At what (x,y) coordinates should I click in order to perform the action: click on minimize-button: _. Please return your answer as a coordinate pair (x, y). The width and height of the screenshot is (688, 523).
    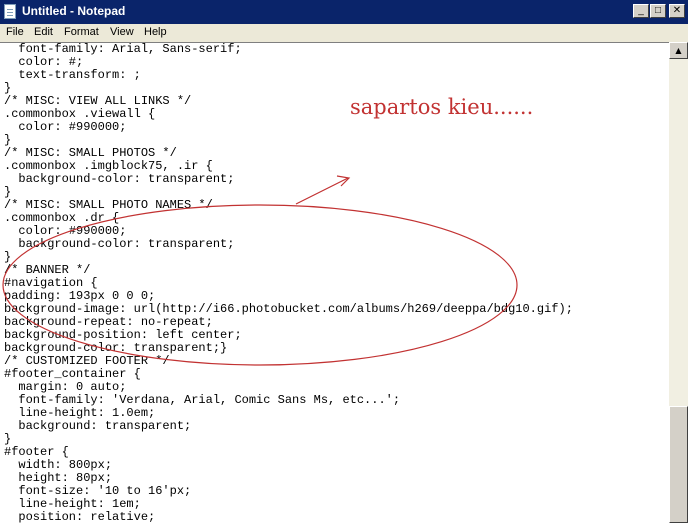
    Looking at the image, I should click on (641, 11).